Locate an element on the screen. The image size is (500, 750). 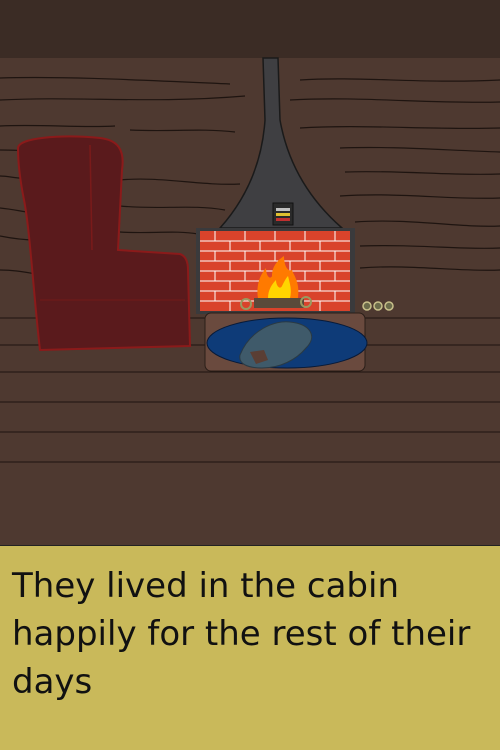
fire-log is located at coordinates (279, 303).